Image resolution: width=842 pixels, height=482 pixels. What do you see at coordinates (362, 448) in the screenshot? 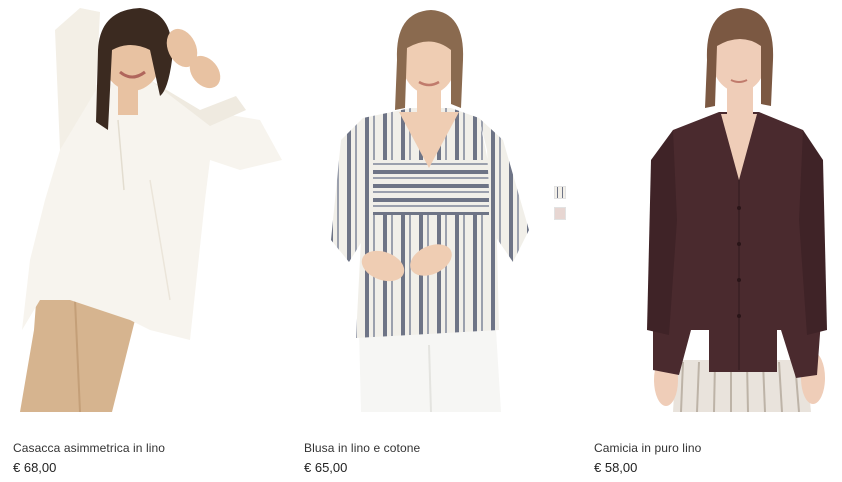
I see `product-name: Blusa in lino e cotone` at bounding box center [362, 448].